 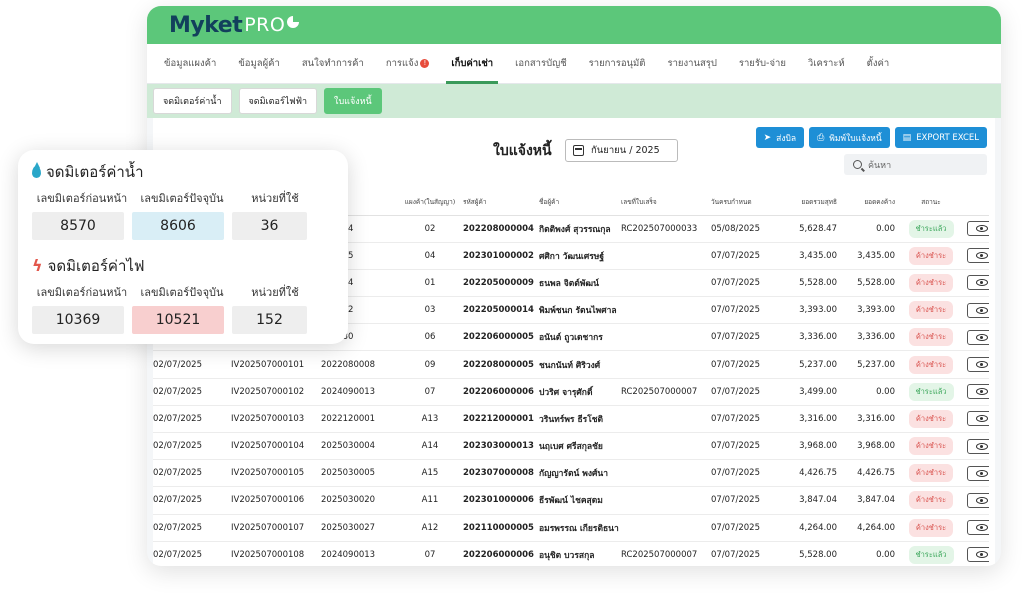 What do you see at coordinates (293, 22) in the screenshot?
I see `logo-pie-icon` at bounding box center [293, 22].